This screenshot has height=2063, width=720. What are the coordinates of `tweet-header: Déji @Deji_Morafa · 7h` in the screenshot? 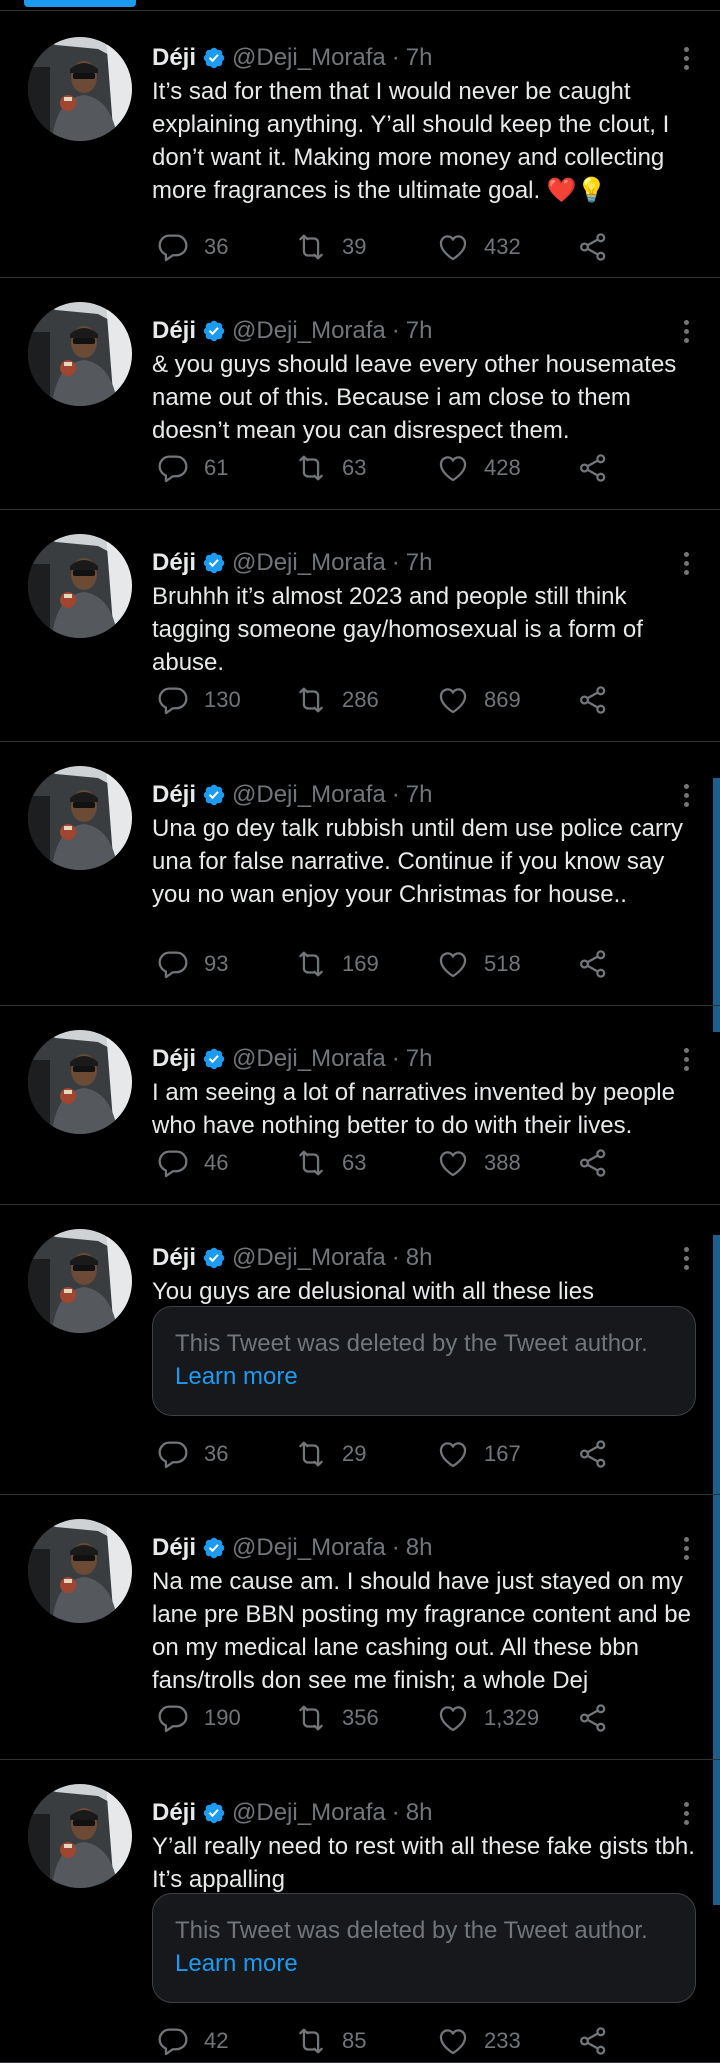 It's located at (424, 331).